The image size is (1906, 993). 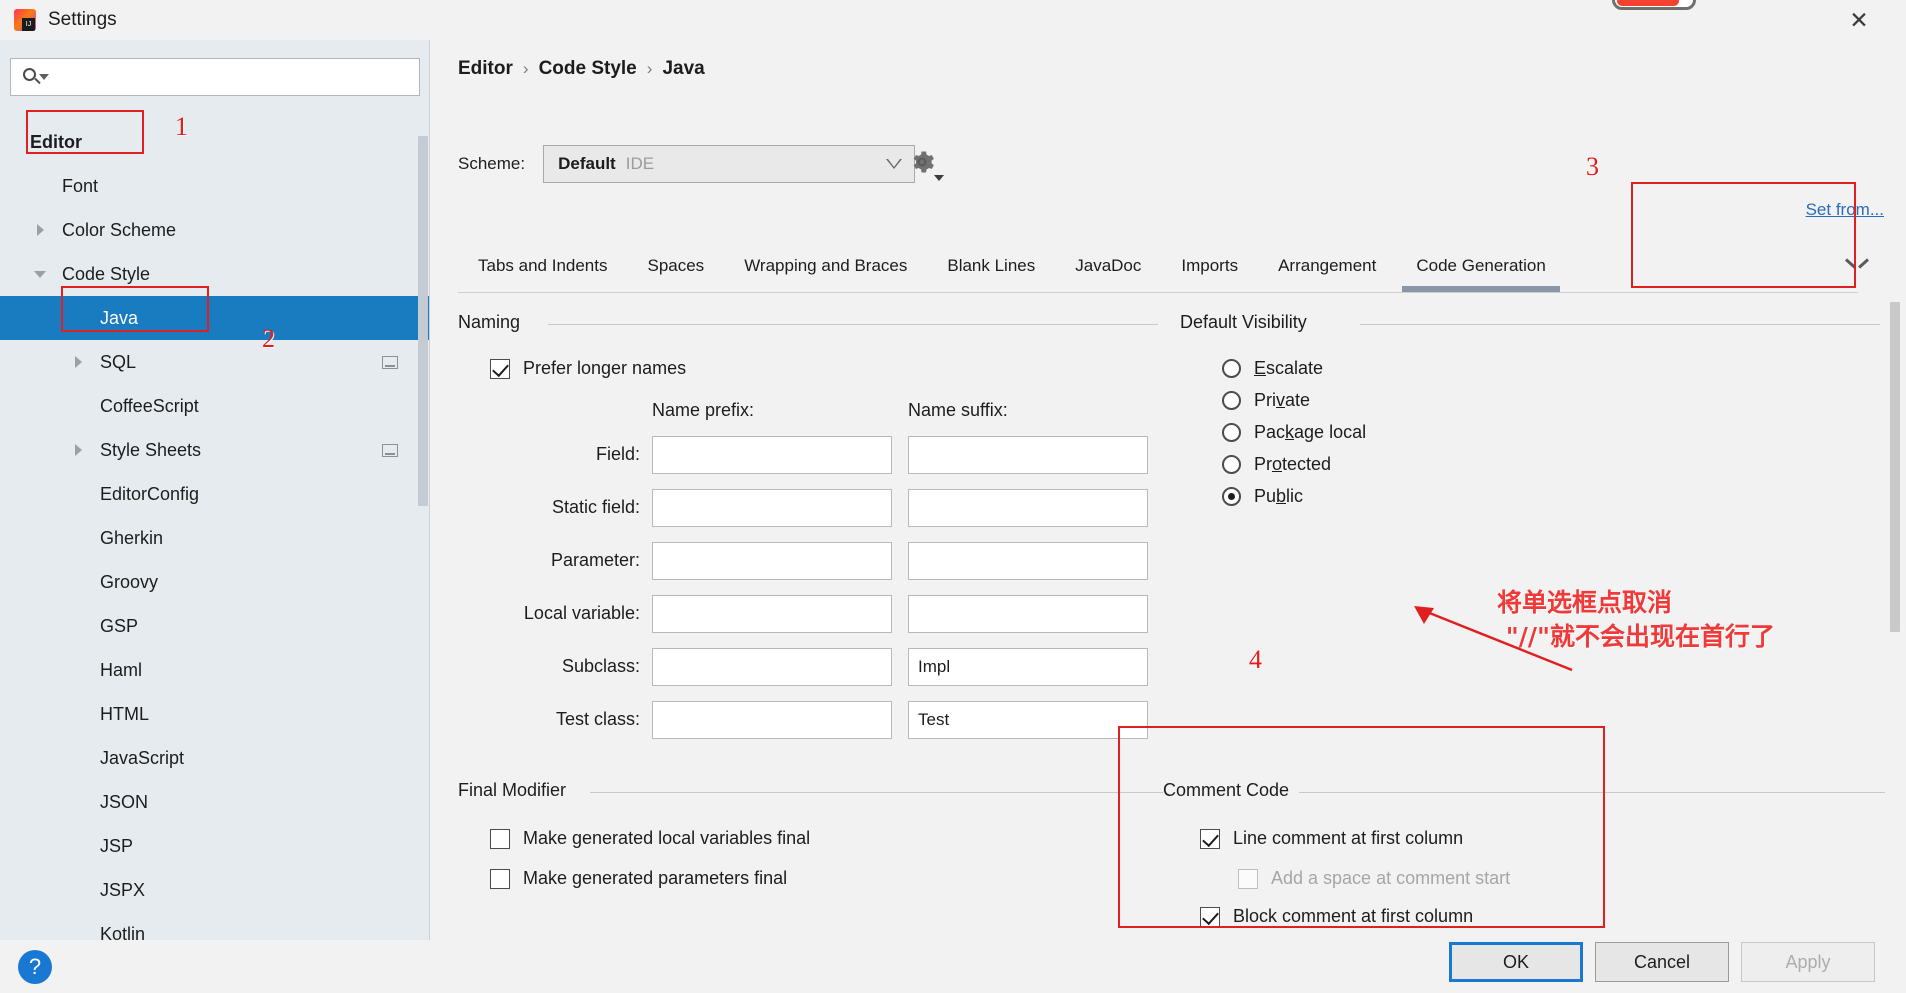 What do you see at coordinates (1331, 838) in the screenshot?
I see `comment-code-checkbox-0: Line comment at first column` at bounding box center [1331, 838].